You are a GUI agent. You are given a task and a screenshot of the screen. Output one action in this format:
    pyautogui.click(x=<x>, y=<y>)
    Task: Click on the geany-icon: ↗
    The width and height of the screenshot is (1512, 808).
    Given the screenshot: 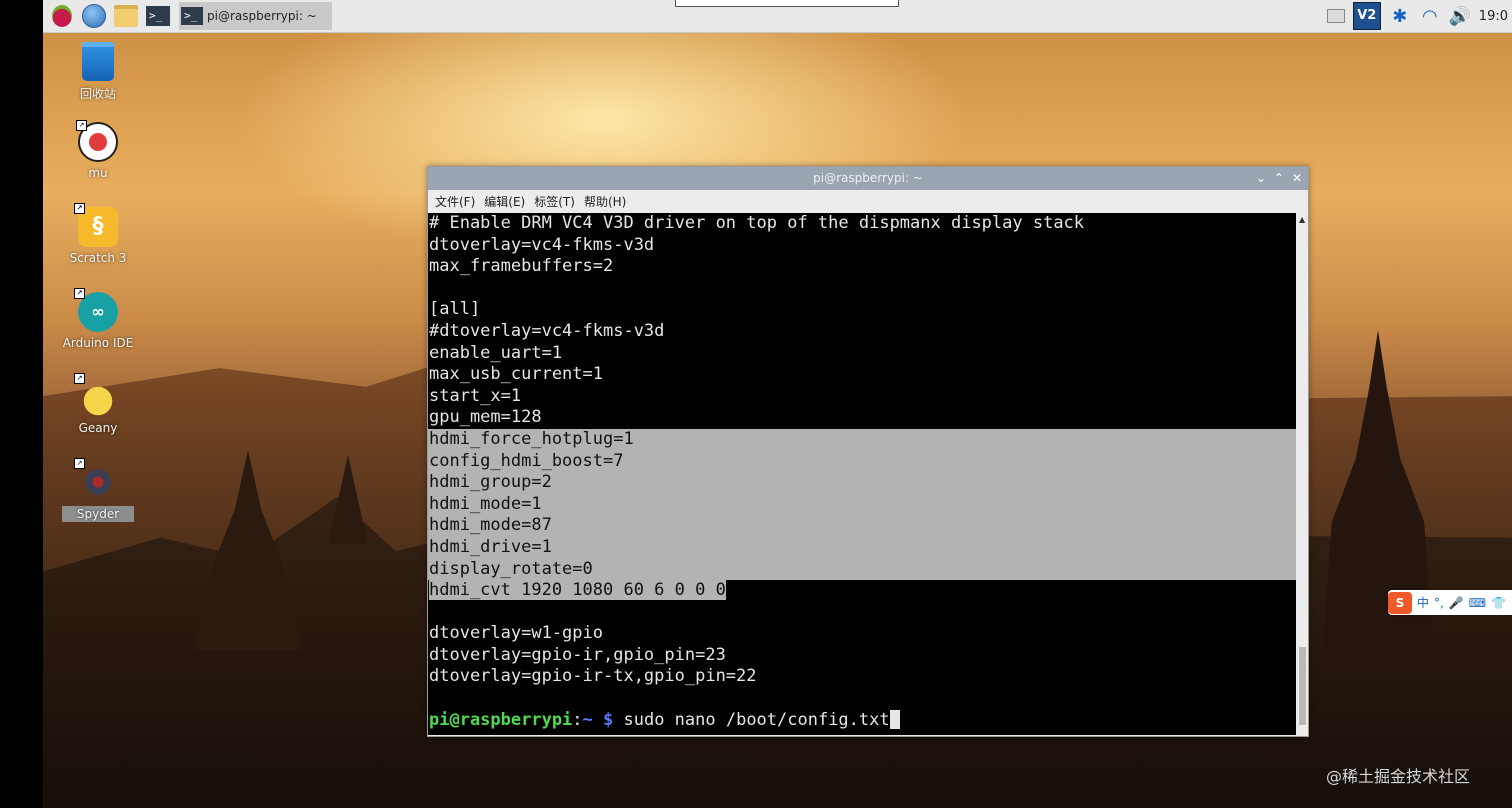 What is the action you would take?
    pyautogui.click(x=96, y=395)
    